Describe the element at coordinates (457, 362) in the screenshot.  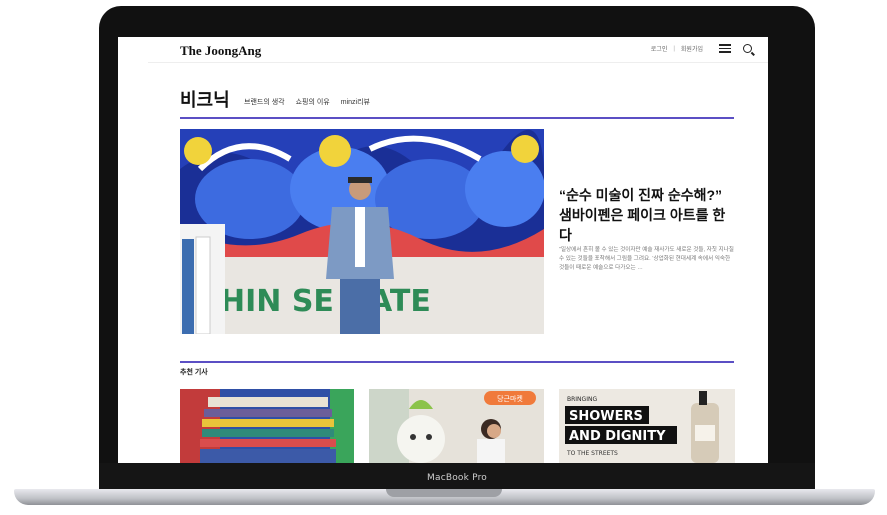
I see `recommended-divider` at that location.